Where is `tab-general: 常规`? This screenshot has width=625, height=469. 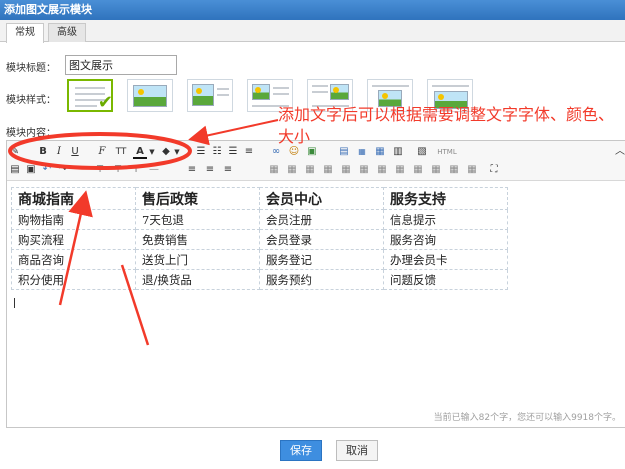
tab-general: 常规 is located at coordinates (25, 33).